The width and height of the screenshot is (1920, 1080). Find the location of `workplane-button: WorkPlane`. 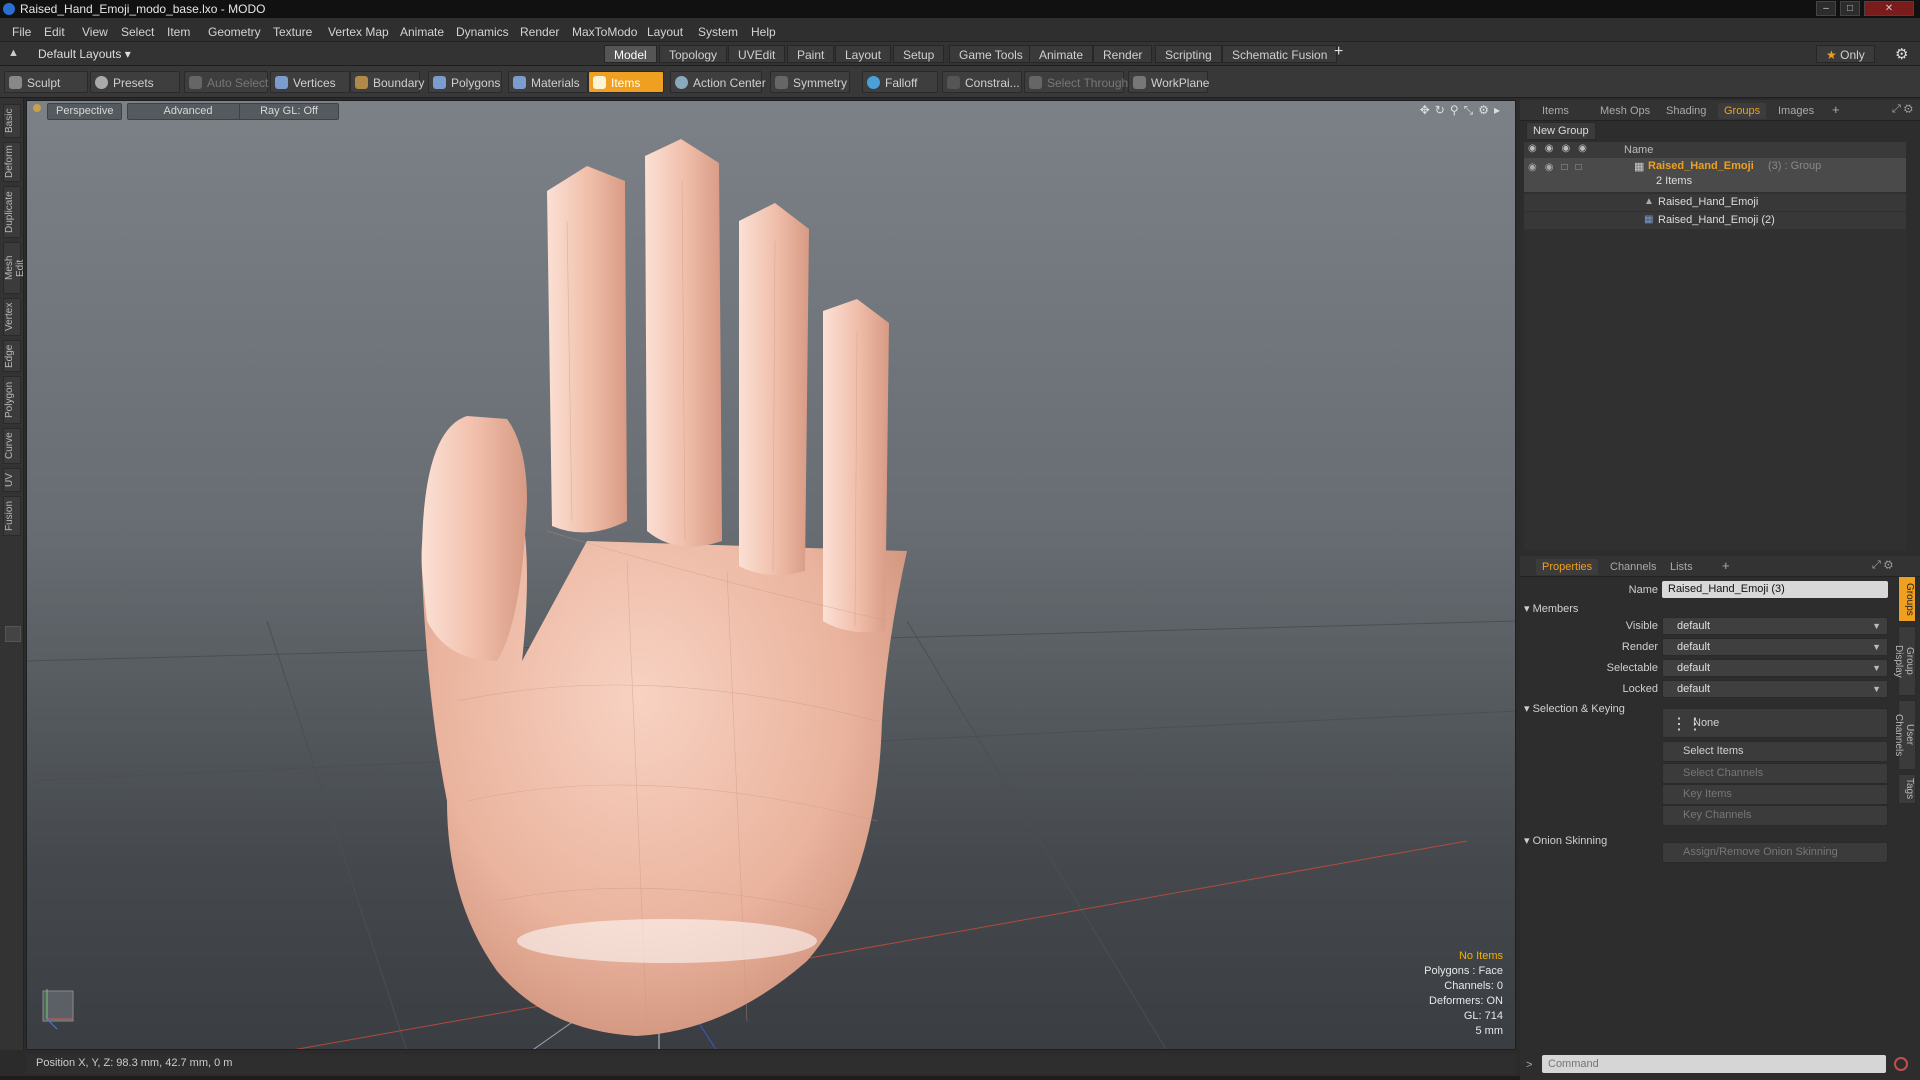

workplane-button: WorkPlane is located at coordinates (1168, 82).